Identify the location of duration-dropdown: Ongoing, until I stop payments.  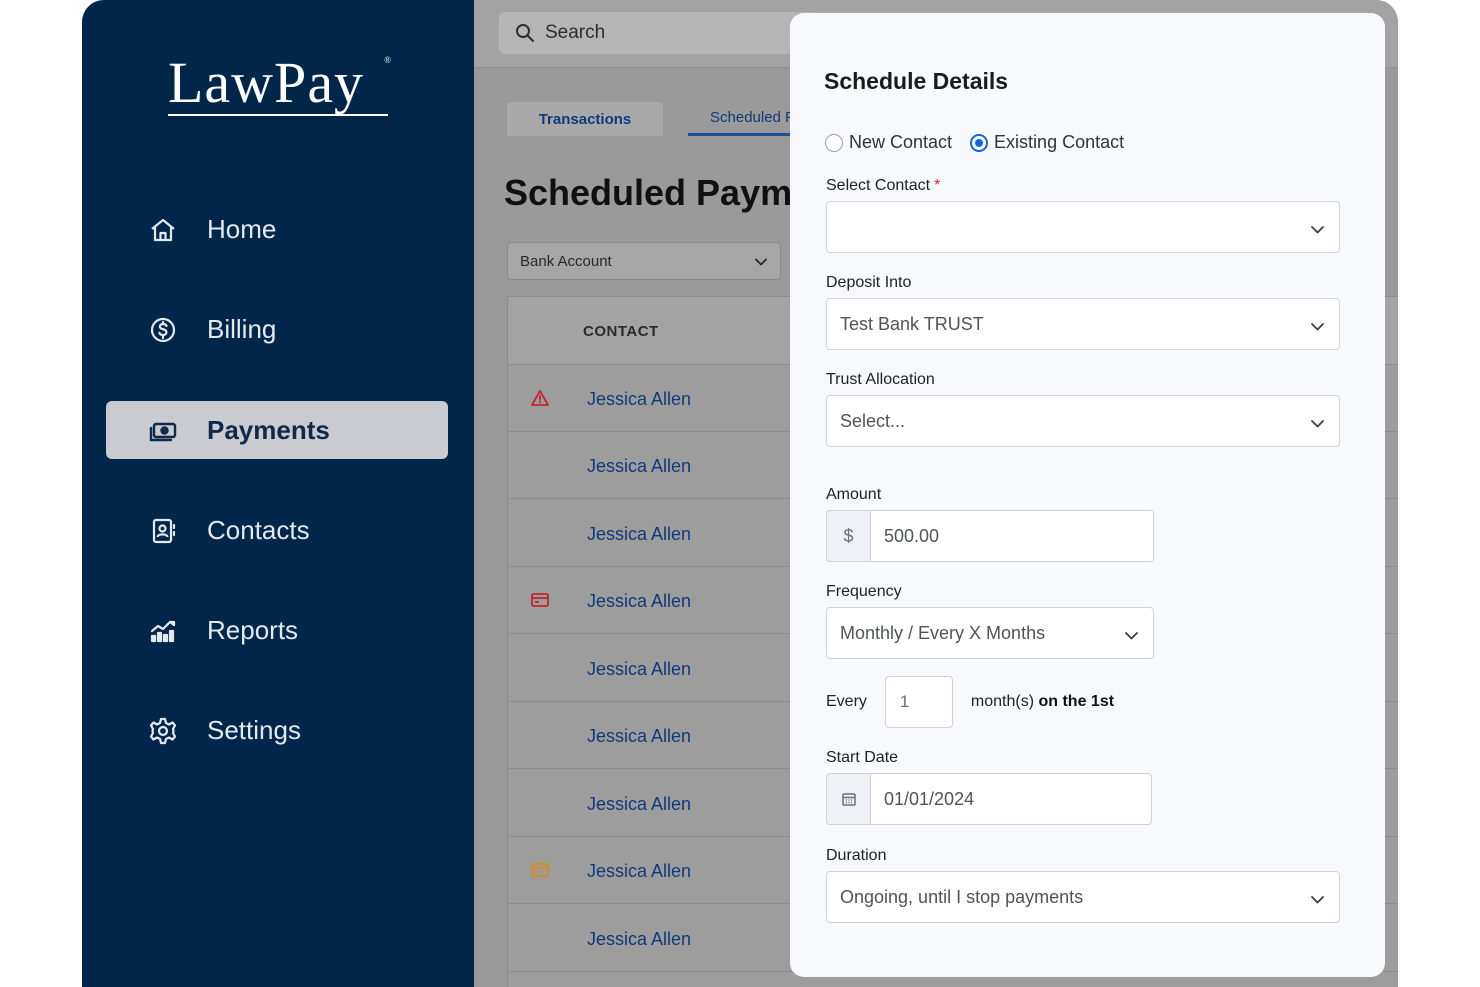
(1083, 897).